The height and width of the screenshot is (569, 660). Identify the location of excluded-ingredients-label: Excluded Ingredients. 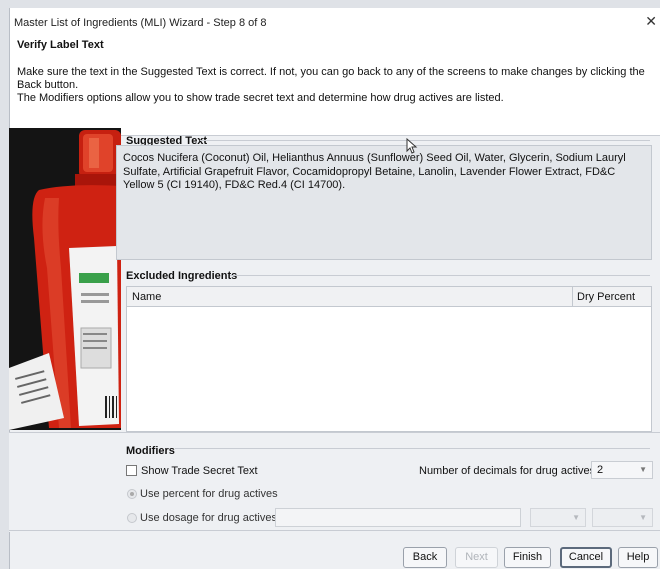
(182, 276).